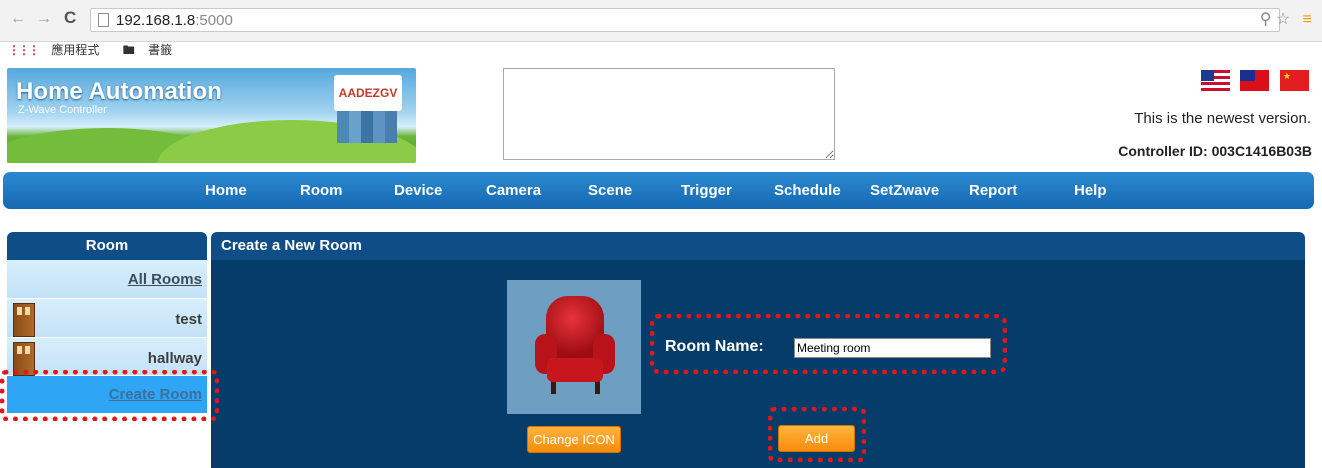  I want to click on nav-scene: Scene, so click(610, 190).